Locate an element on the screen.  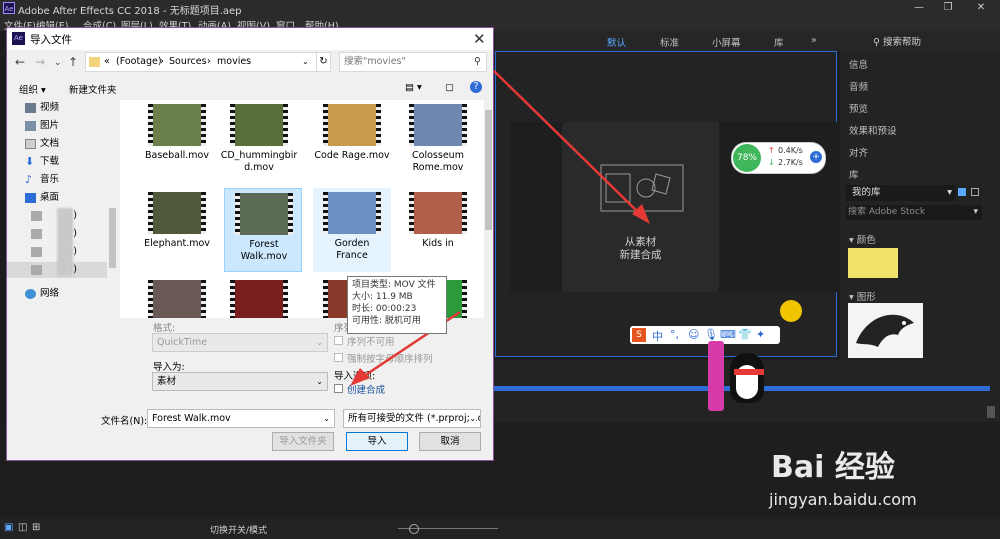
help-icon: ? is located at coordinates (476, 87).